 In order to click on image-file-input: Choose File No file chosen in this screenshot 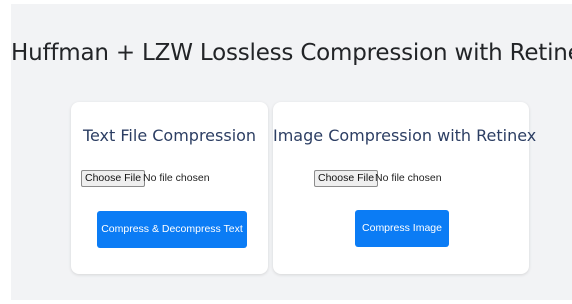, I will do `click(401, 179)`.